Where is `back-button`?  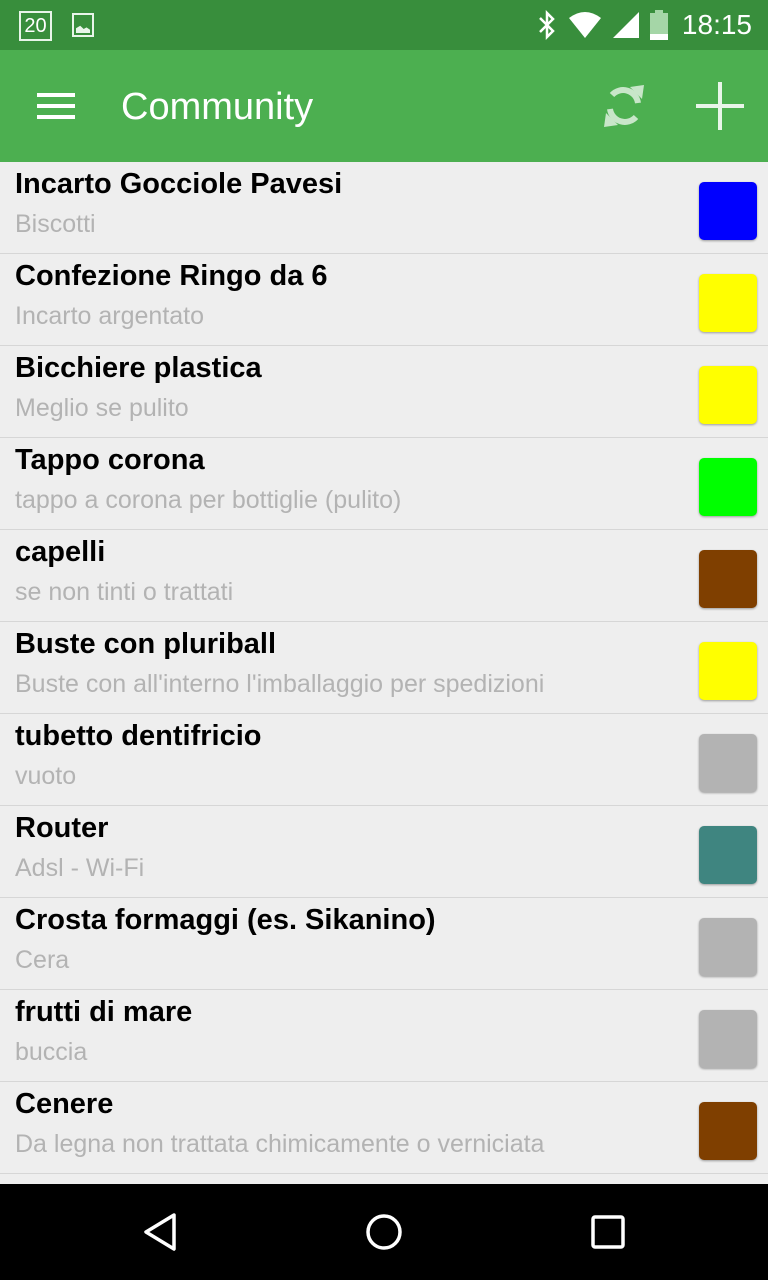 back-button is located at coordinates (160, 1232).